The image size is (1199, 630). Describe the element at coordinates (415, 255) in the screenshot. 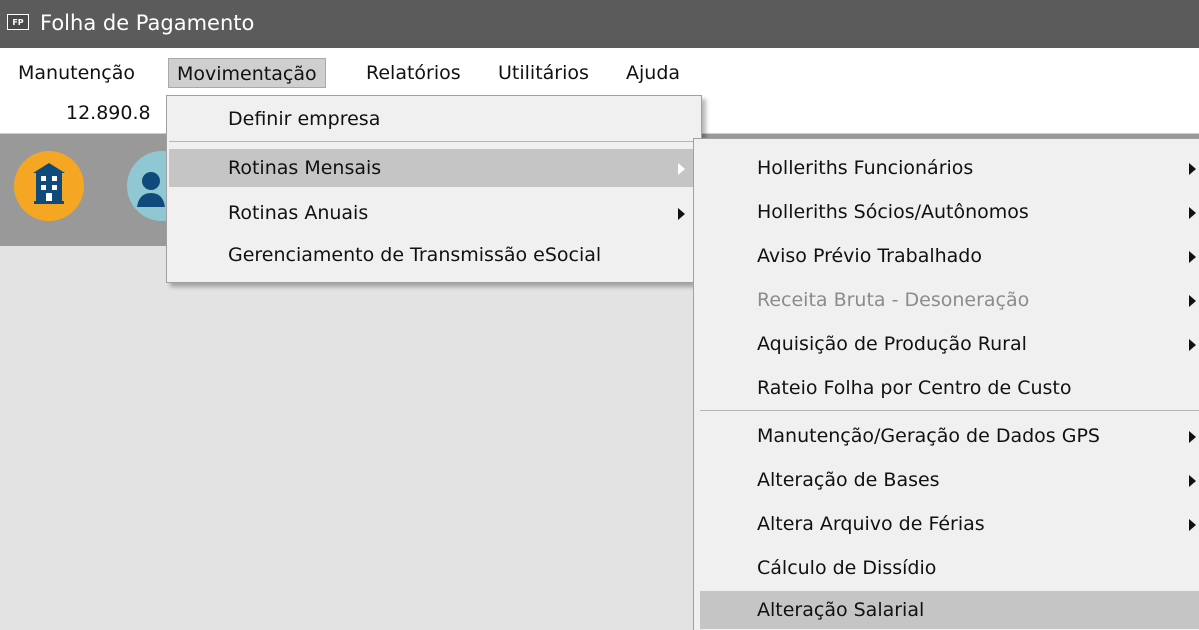

I see `menu-item-label: Gerenciamento de Transmissão eSocial` at that location.